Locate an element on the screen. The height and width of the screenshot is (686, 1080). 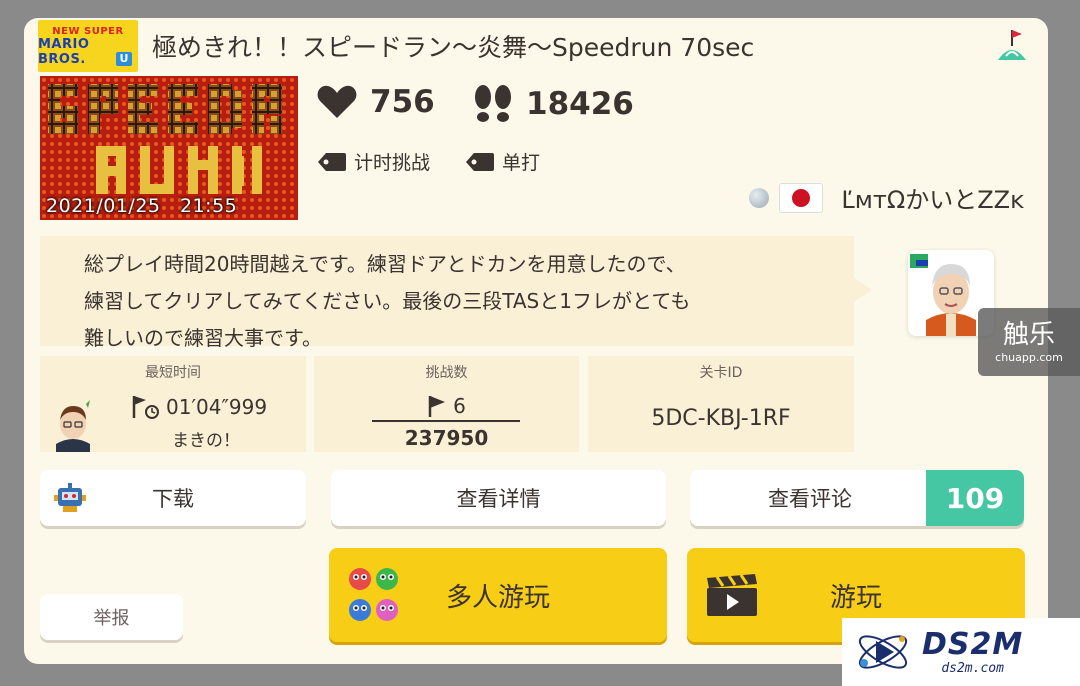
chuapp-logo-text: 触乐 is located at coordinates (1028, 335).